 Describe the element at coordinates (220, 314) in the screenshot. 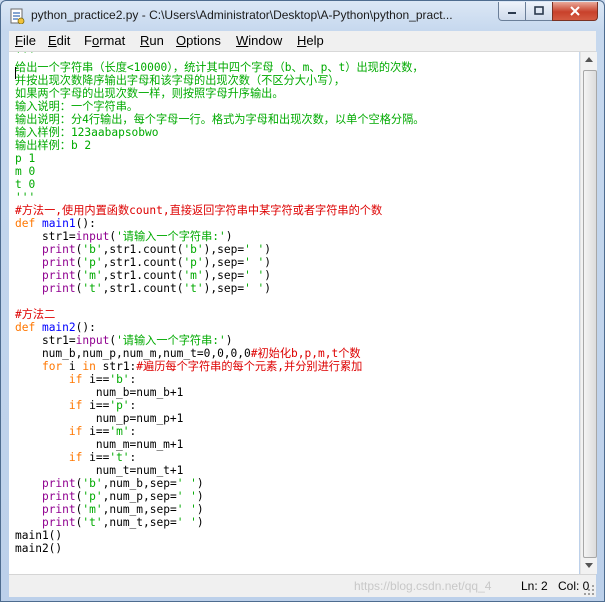

I see `code-line: #方法二` at that location.